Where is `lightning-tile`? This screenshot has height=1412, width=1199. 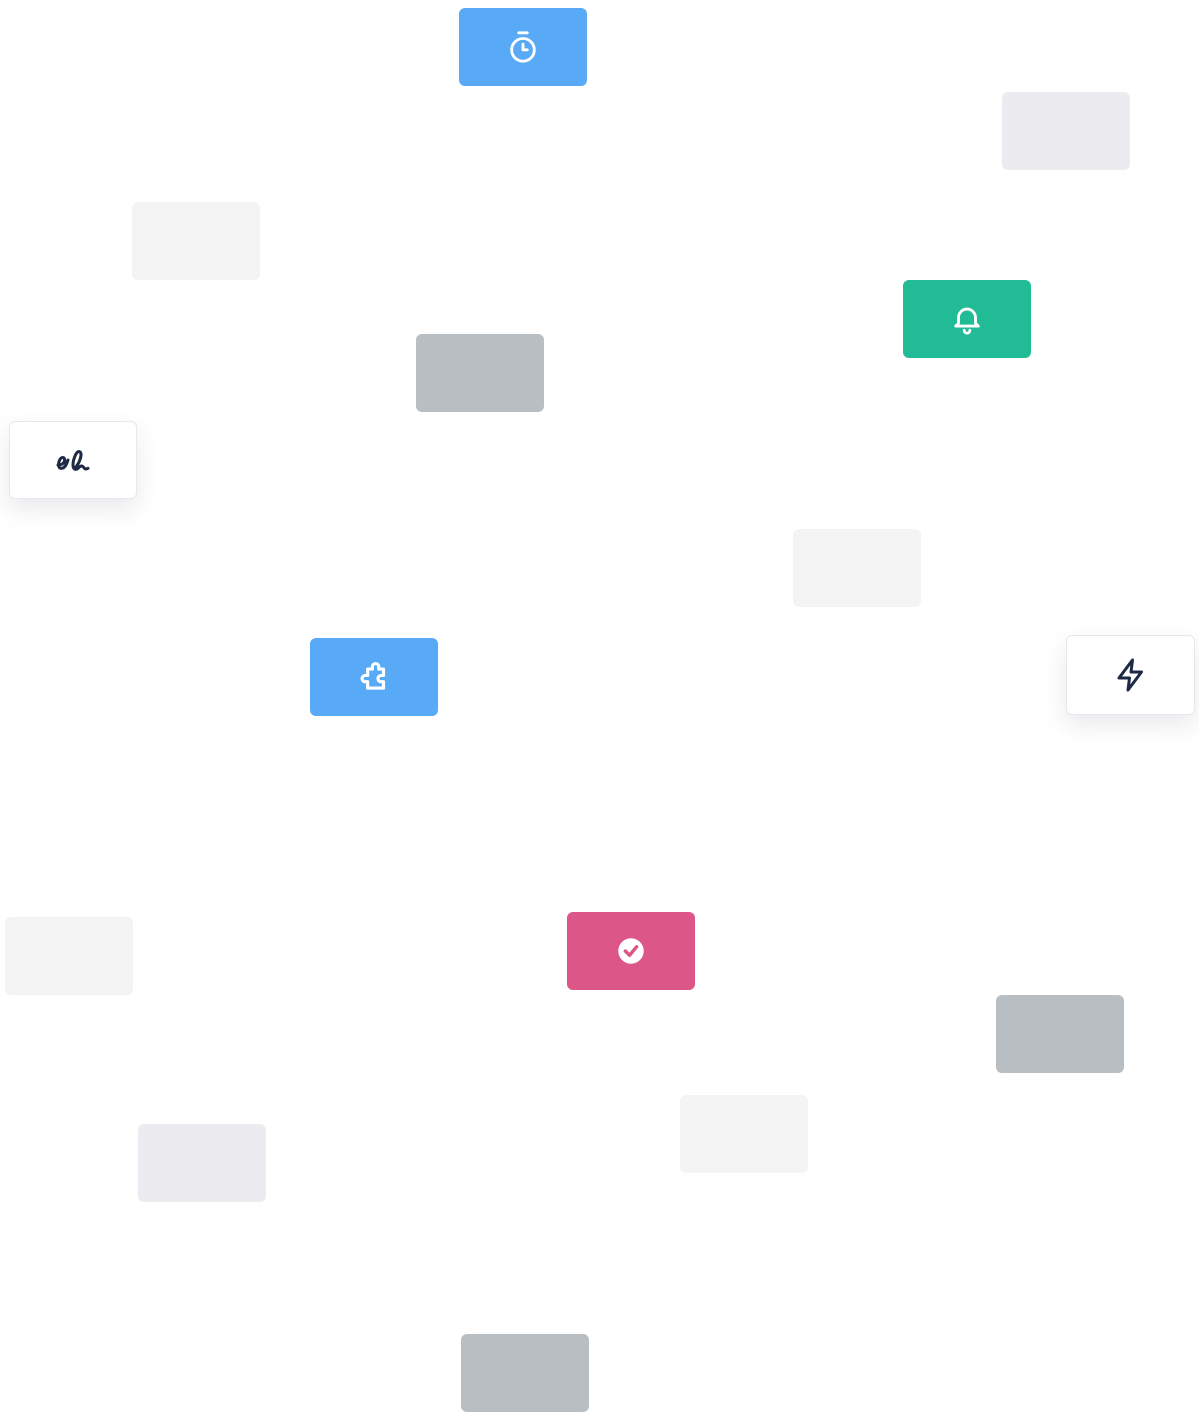 lightning-tile is located at coordinates (1130, 675).